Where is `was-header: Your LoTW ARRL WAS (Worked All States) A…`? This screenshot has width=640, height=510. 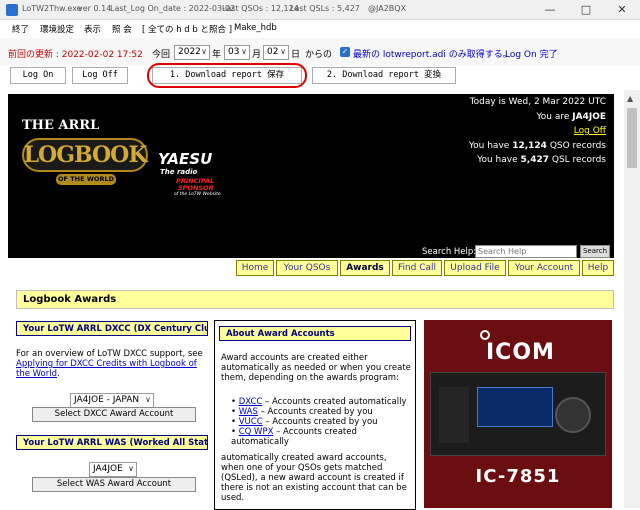
was-header: Your LoTW ARRL WAS (Worked All States) A… is located at coordinates (112, 442).